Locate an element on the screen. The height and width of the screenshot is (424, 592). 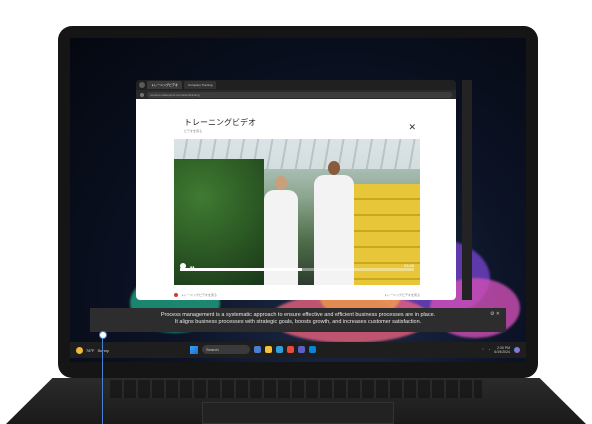
browser-sidebar is located at coordinates (467, 190).